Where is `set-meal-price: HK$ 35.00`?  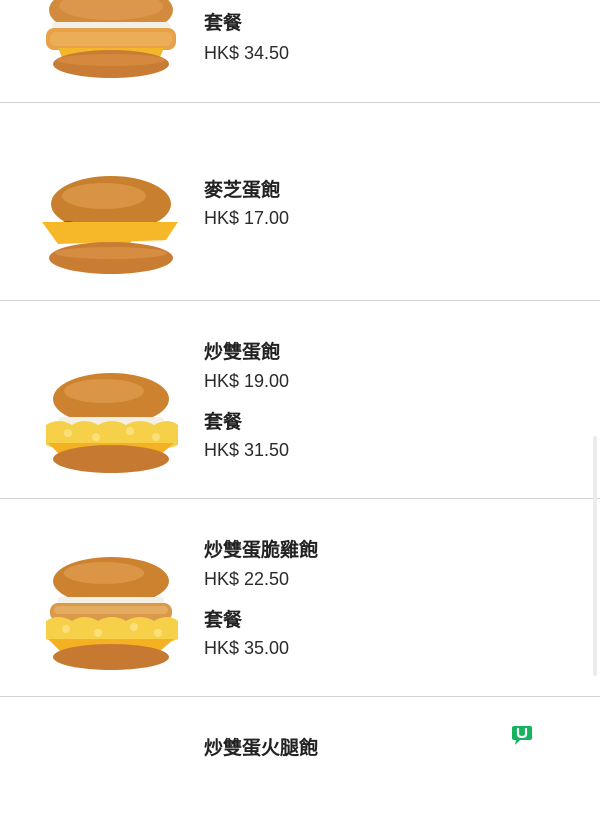 set-meal-price: HK$ 35.00 is located at coordinates (247, 648).